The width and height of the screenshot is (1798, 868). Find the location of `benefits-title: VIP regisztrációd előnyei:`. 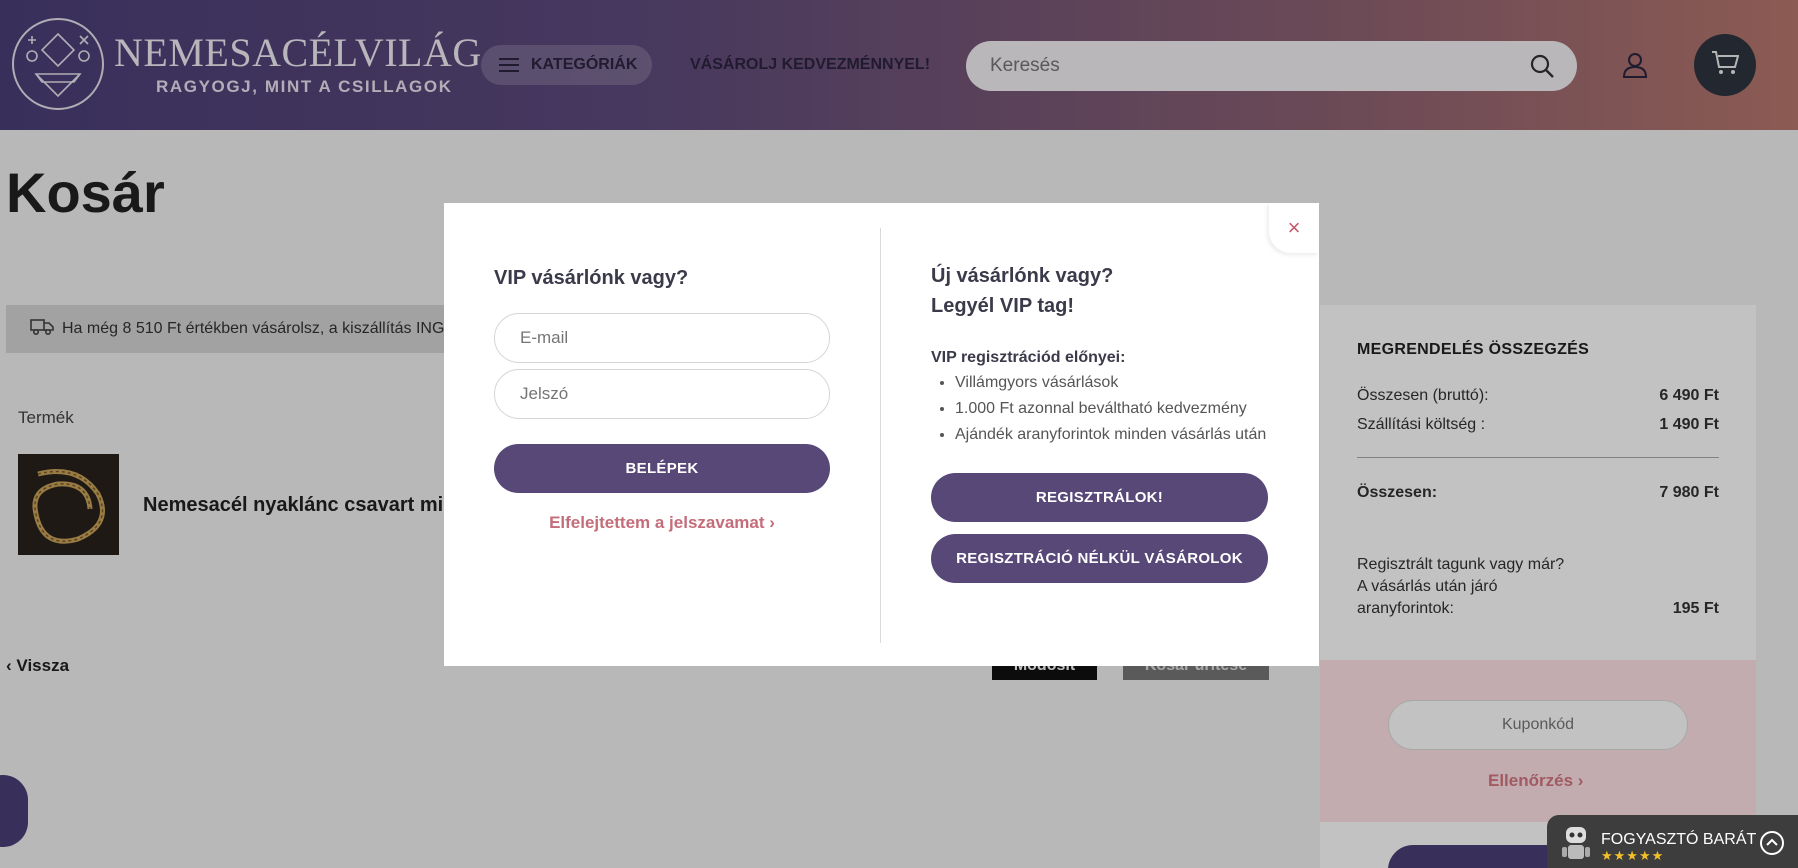

benefits-title: VIP regisztrációd előnyei: is located at coordinates (1028, 357).